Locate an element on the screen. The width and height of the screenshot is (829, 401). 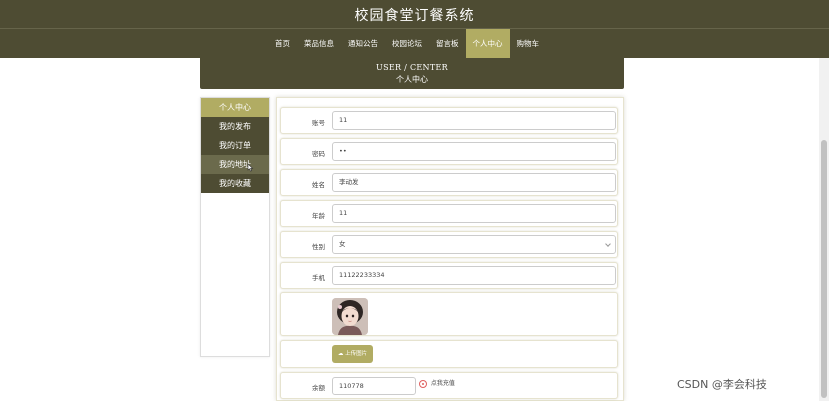
form-row-age: 年龄 11 is located at coordinates (449, 213).